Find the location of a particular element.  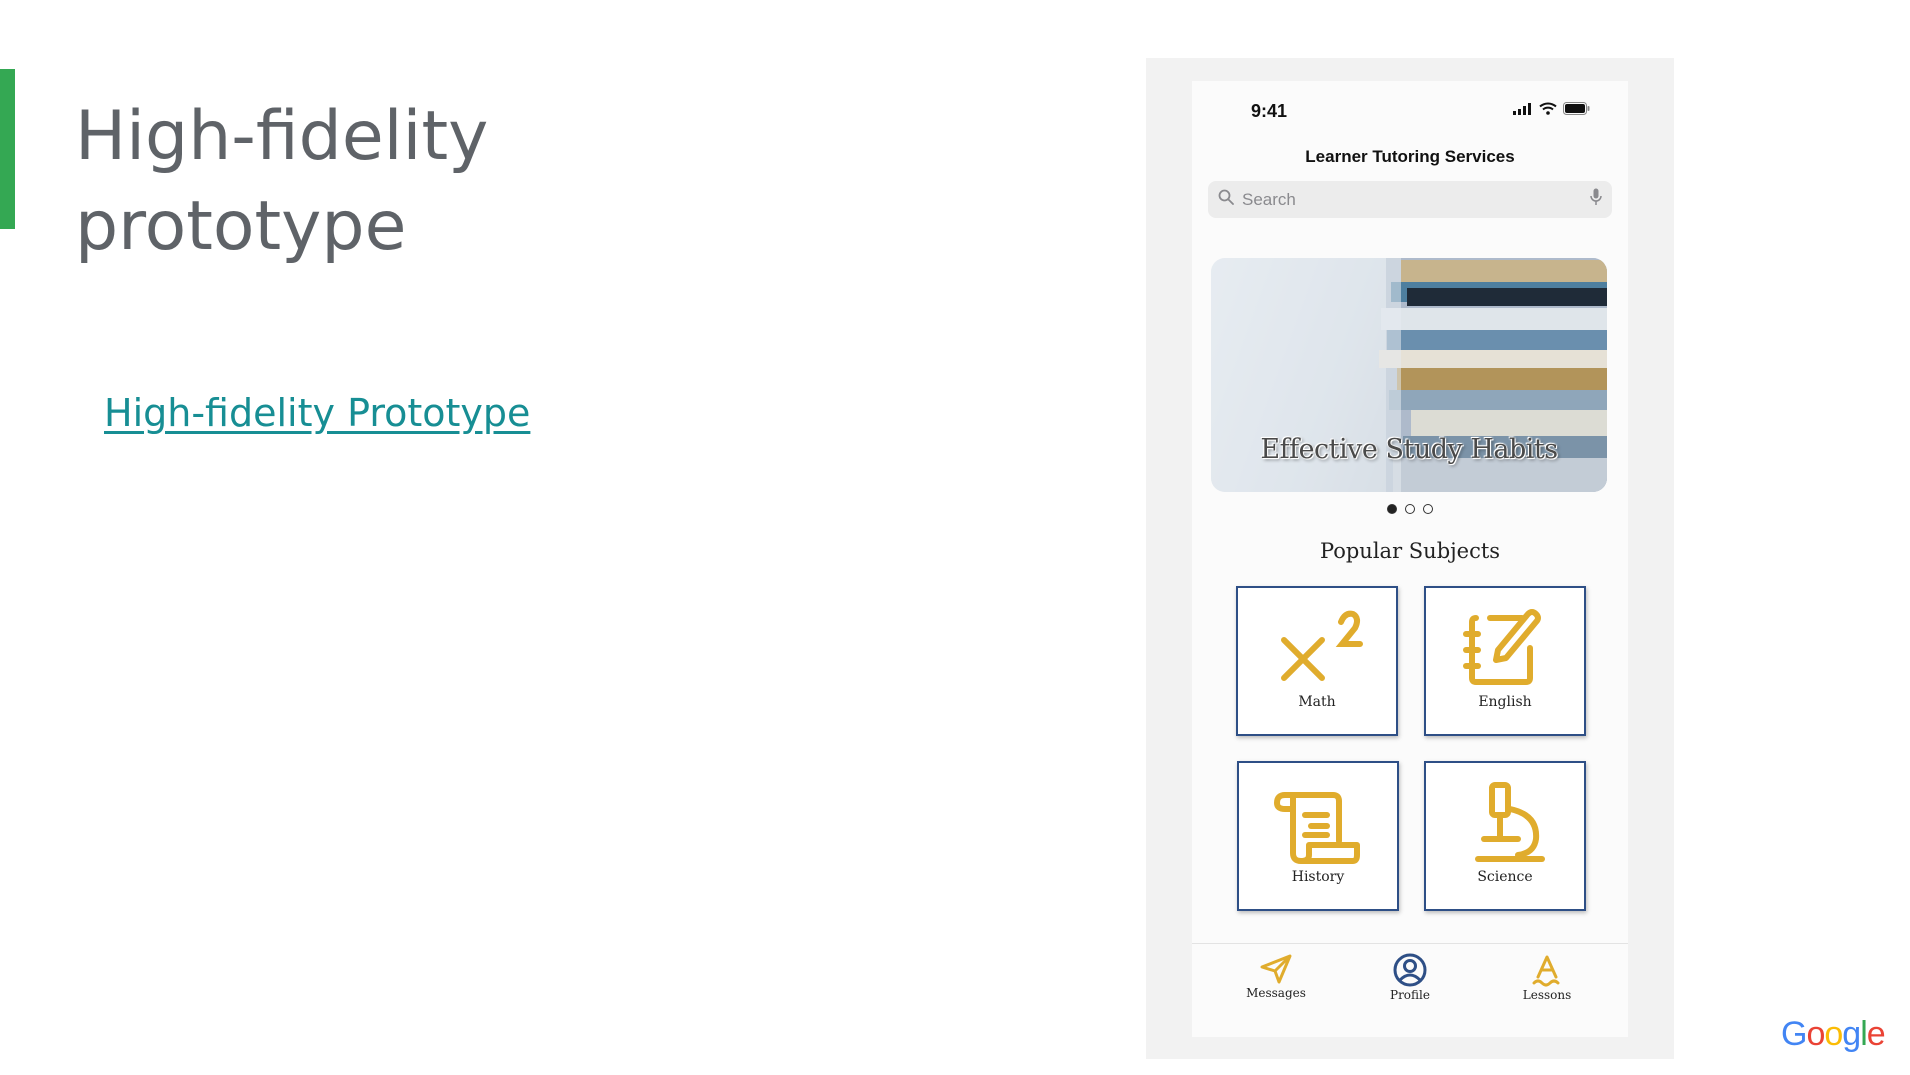

scroll-icon is located at coordinates (1317, 828).